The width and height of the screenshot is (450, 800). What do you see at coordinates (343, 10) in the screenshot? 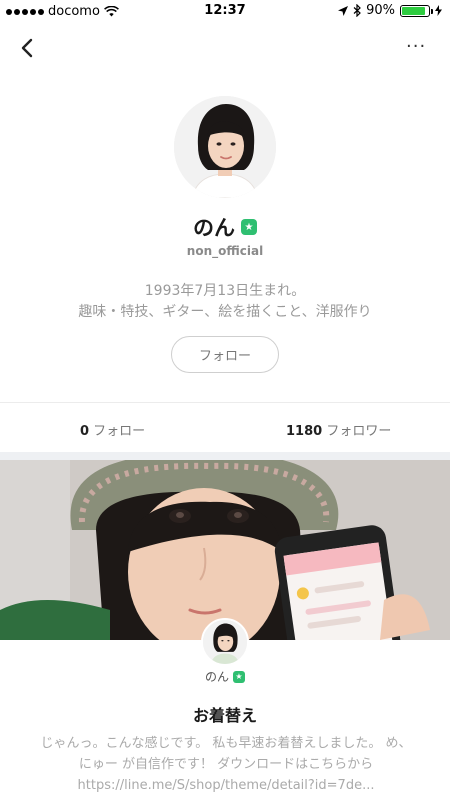
I see `location-arrow-icon` at bounding box center [343, 10].